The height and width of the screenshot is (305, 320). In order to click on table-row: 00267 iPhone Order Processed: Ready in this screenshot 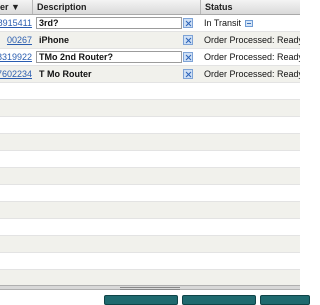, I will do `click(150, 40)`.